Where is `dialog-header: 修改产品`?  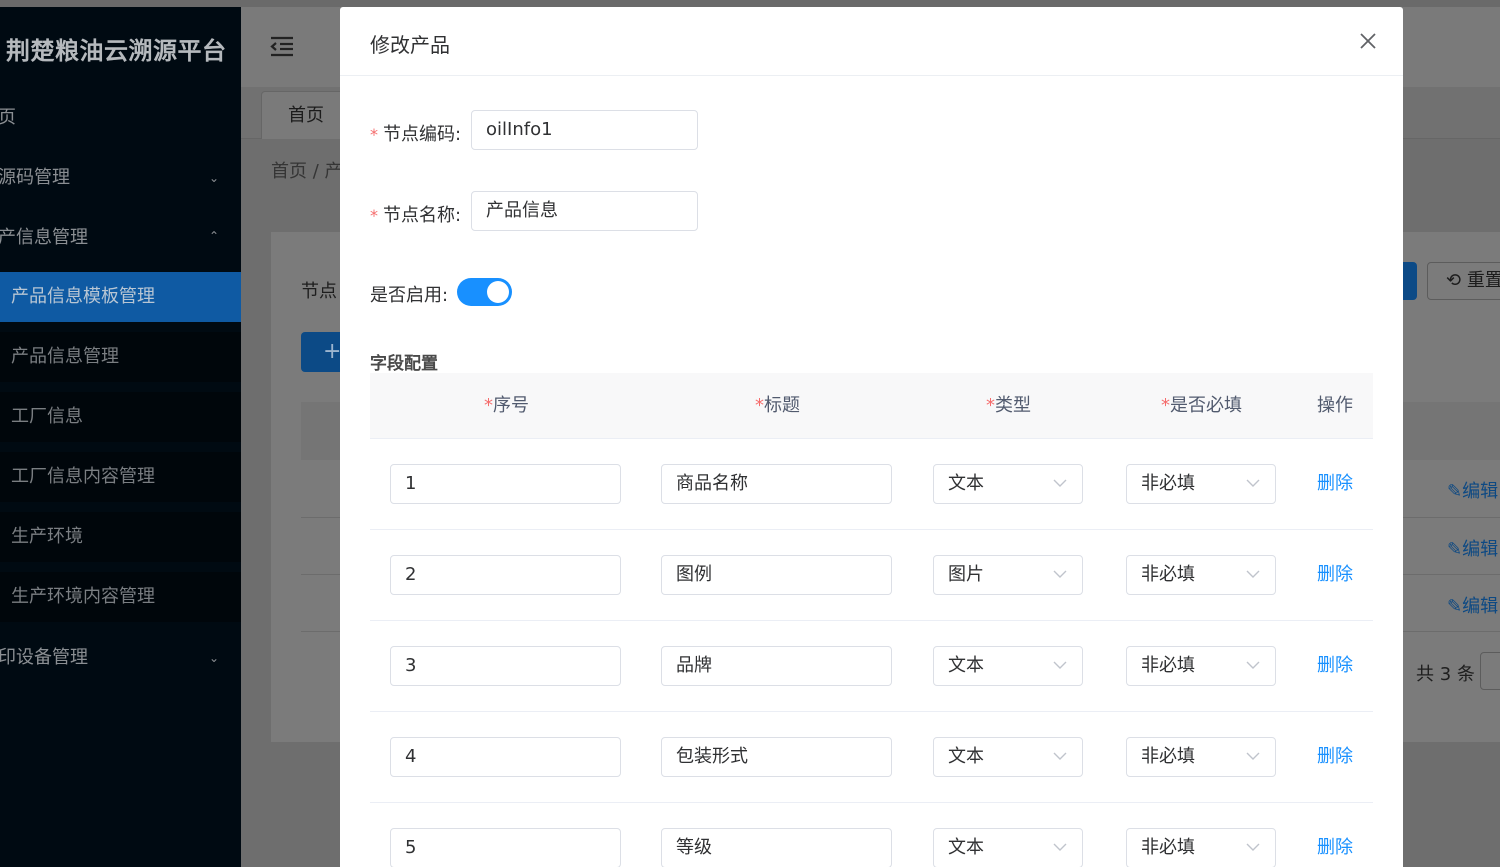
dialog-header: 修改产品 is located at coordinates (871, 41).